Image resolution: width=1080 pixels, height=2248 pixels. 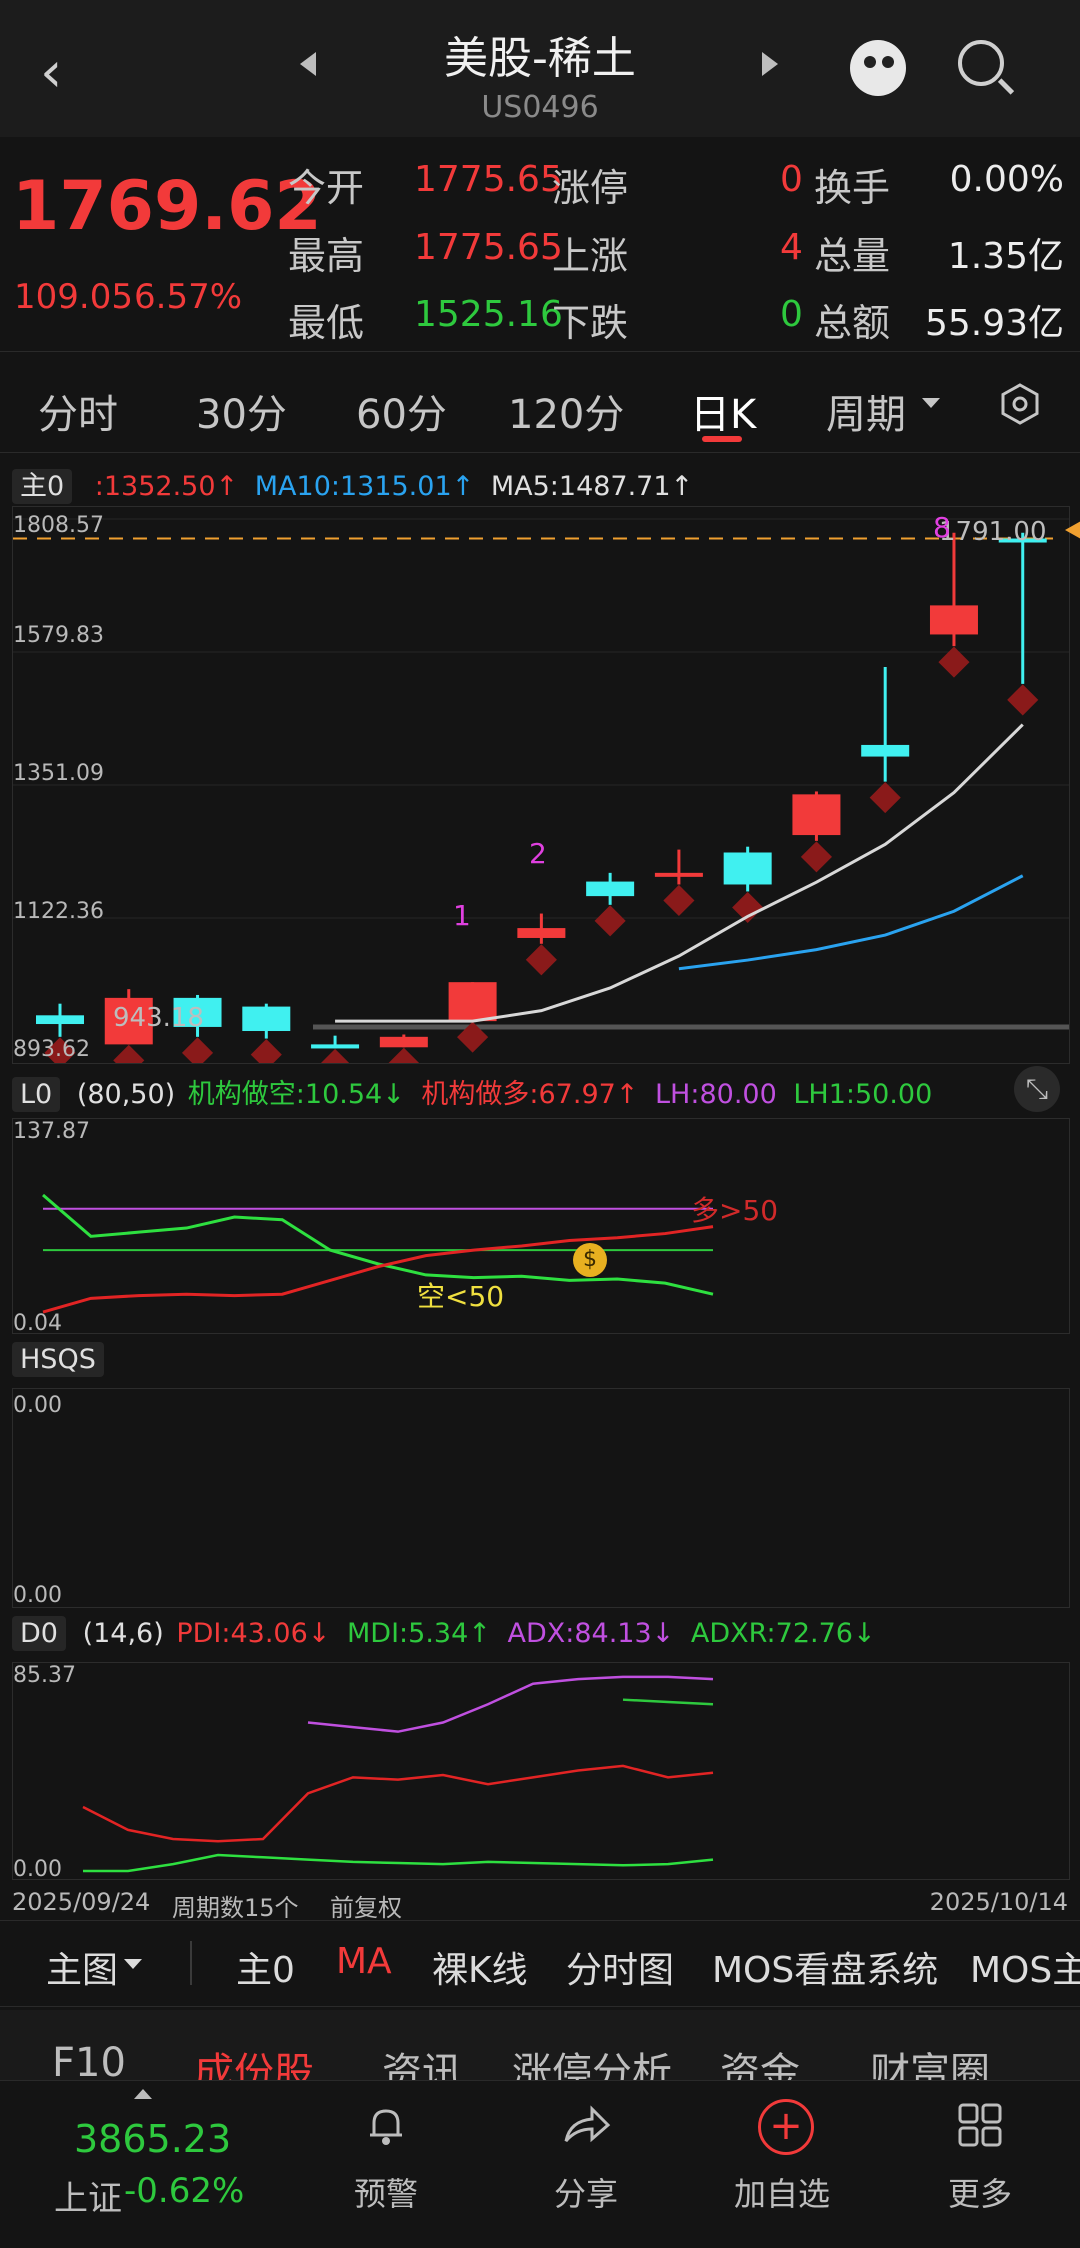 I want to click on do-selector: D0, so click(x=39, y=1633).